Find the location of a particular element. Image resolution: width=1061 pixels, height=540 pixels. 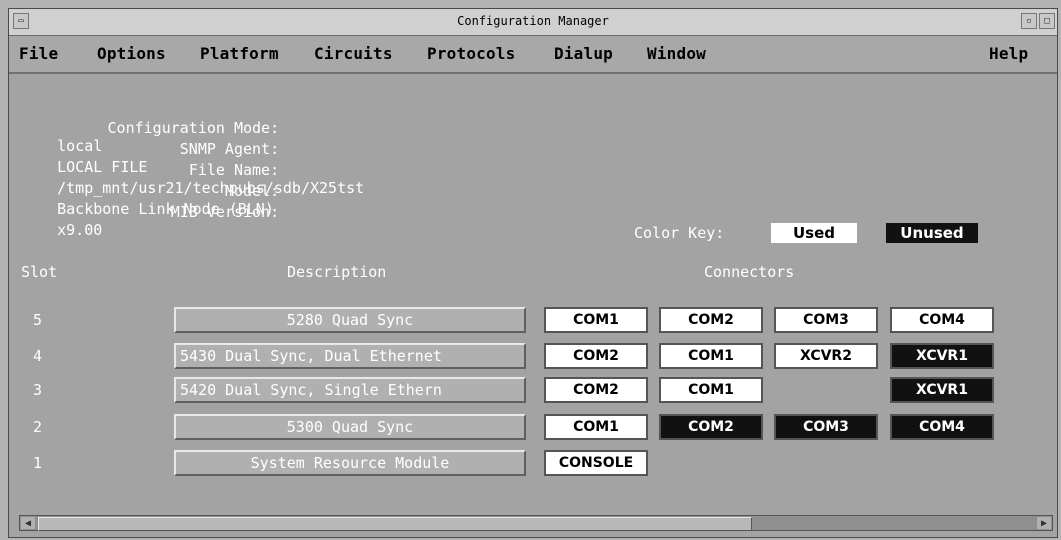

menu-help: Help is located at coordinates (1008, 53).